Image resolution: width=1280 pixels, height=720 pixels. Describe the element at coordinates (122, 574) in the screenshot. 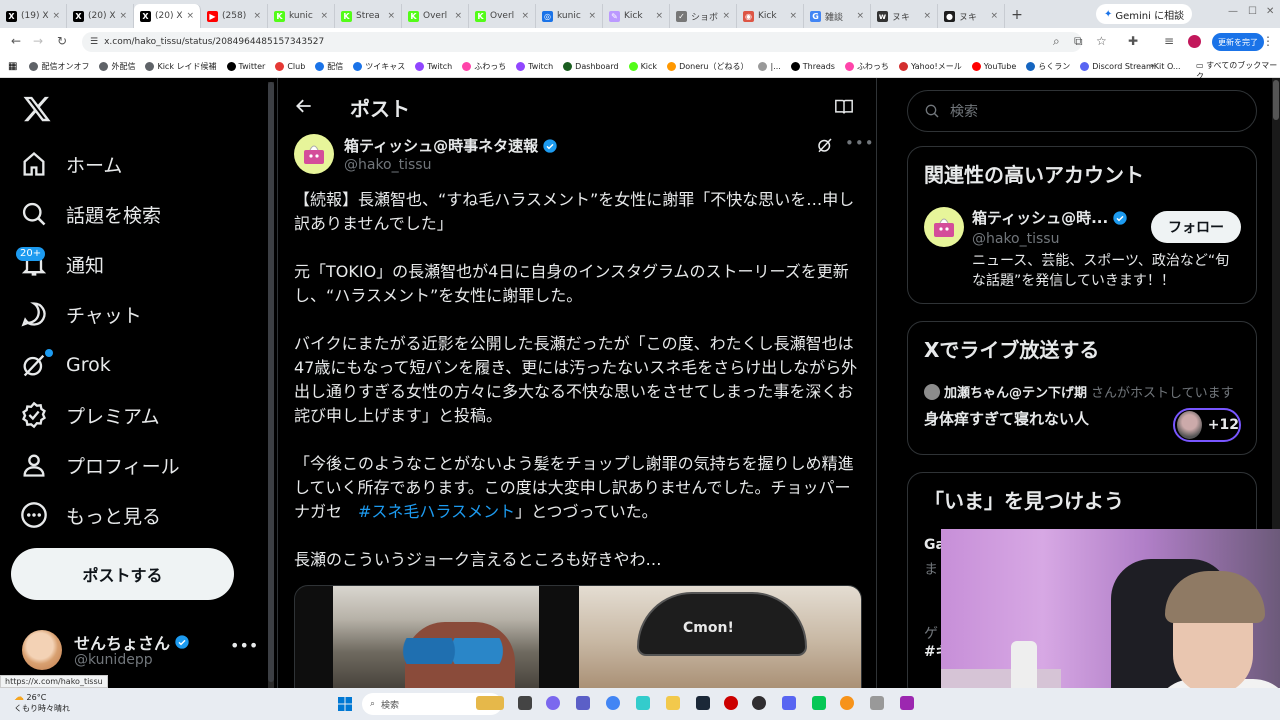

I see `compose-post-button: ポストする` at that location.